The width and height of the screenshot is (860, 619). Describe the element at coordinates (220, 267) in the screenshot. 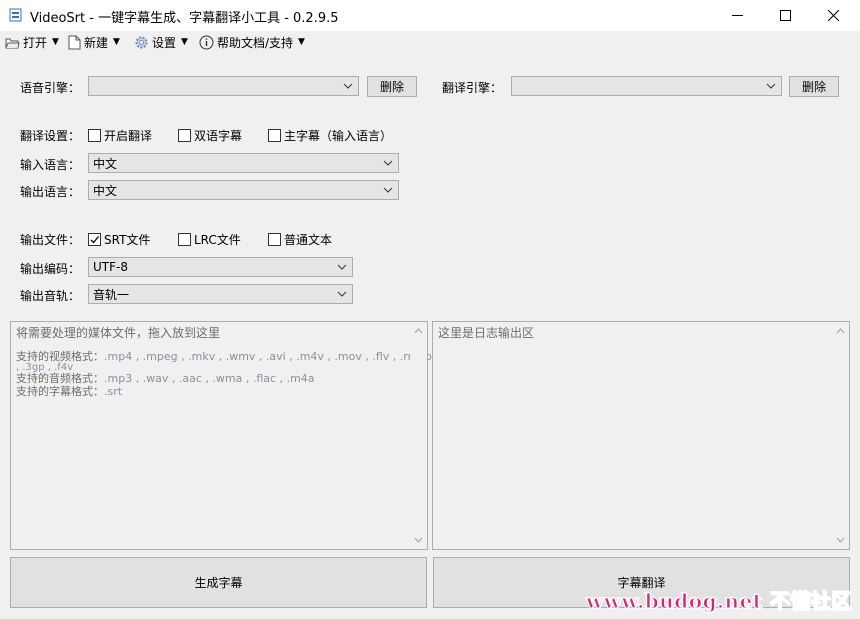

I see `output-encoding-select: UTF-8` at that location.